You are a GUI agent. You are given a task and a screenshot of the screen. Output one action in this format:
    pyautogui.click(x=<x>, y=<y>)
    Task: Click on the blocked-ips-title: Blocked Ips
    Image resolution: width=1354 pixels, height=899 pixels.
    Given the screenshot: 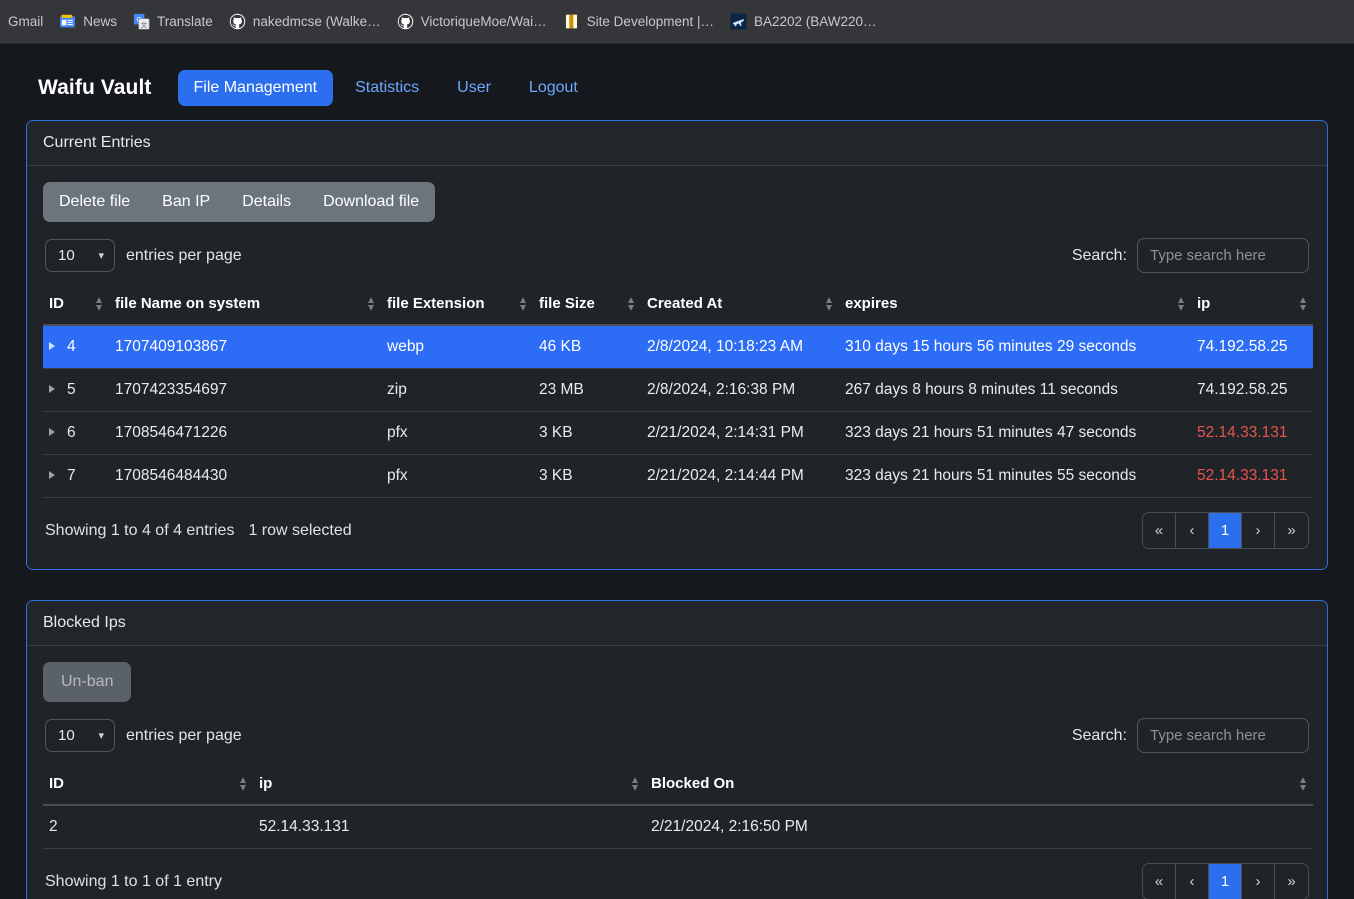 What is the action you would take?
    pyautogui.click(x=677, y=623)
    